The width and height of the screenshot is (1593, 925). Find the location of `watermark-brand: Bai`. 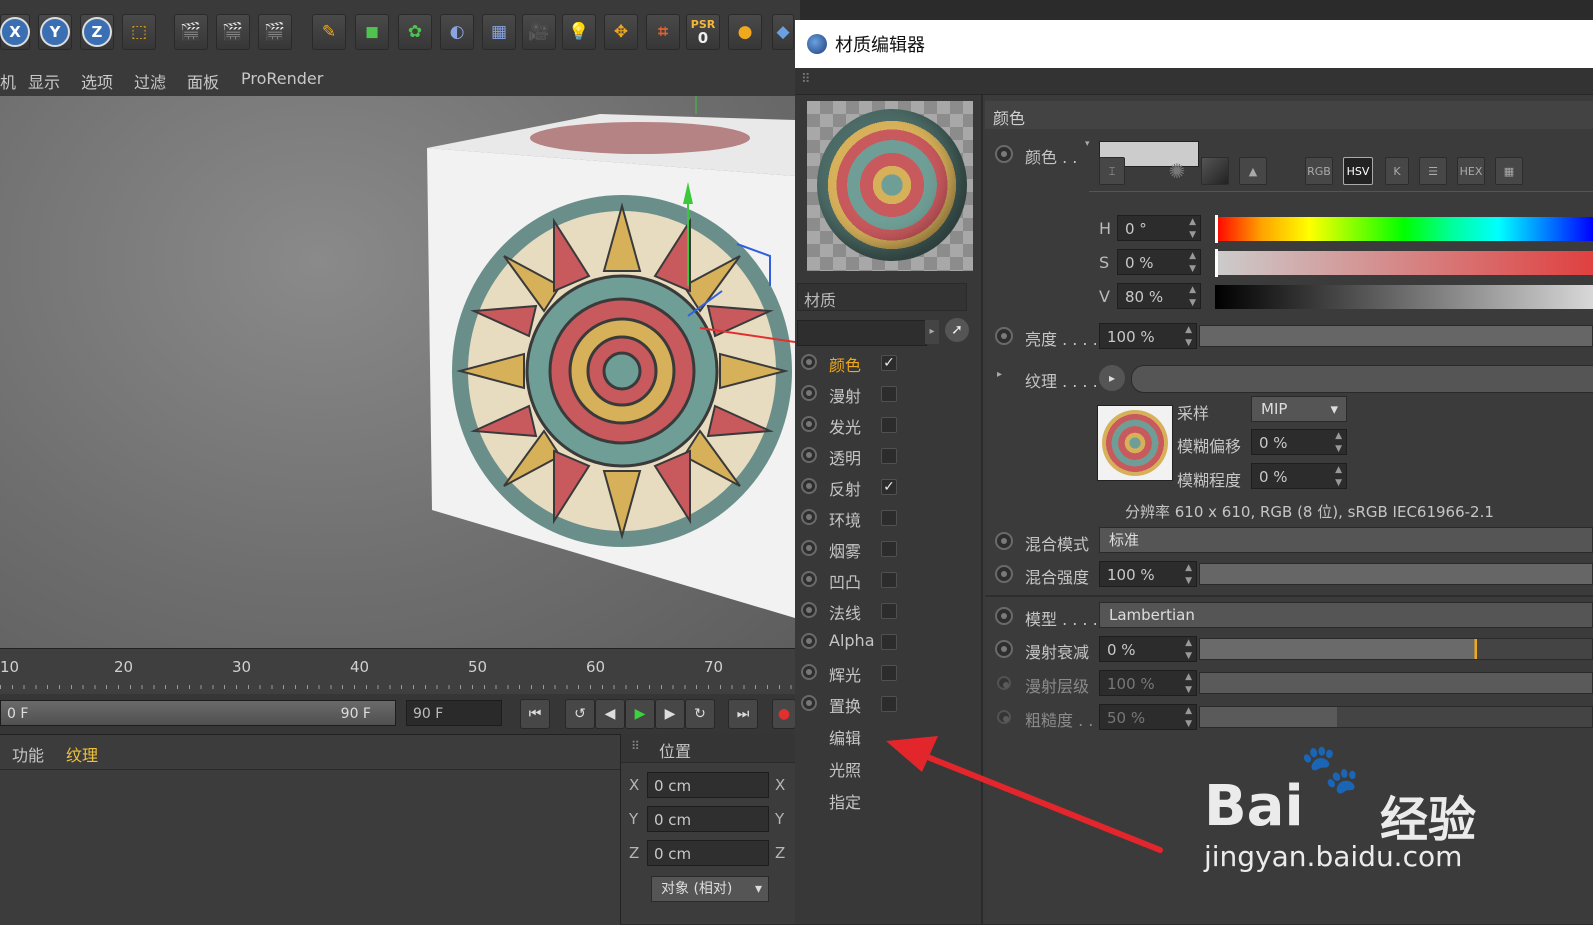

watermark-brand: Bai is located at coordinates (1254, 806).